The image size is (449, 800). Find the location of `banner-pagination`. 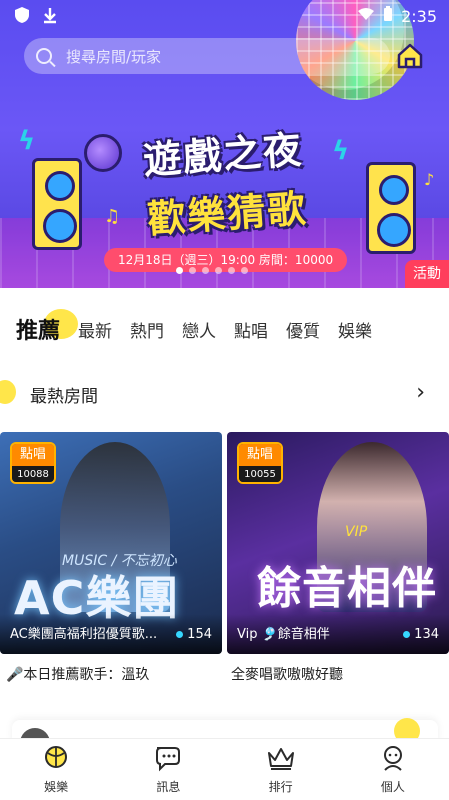

banner-pagination is located at coordinates (212, 270).